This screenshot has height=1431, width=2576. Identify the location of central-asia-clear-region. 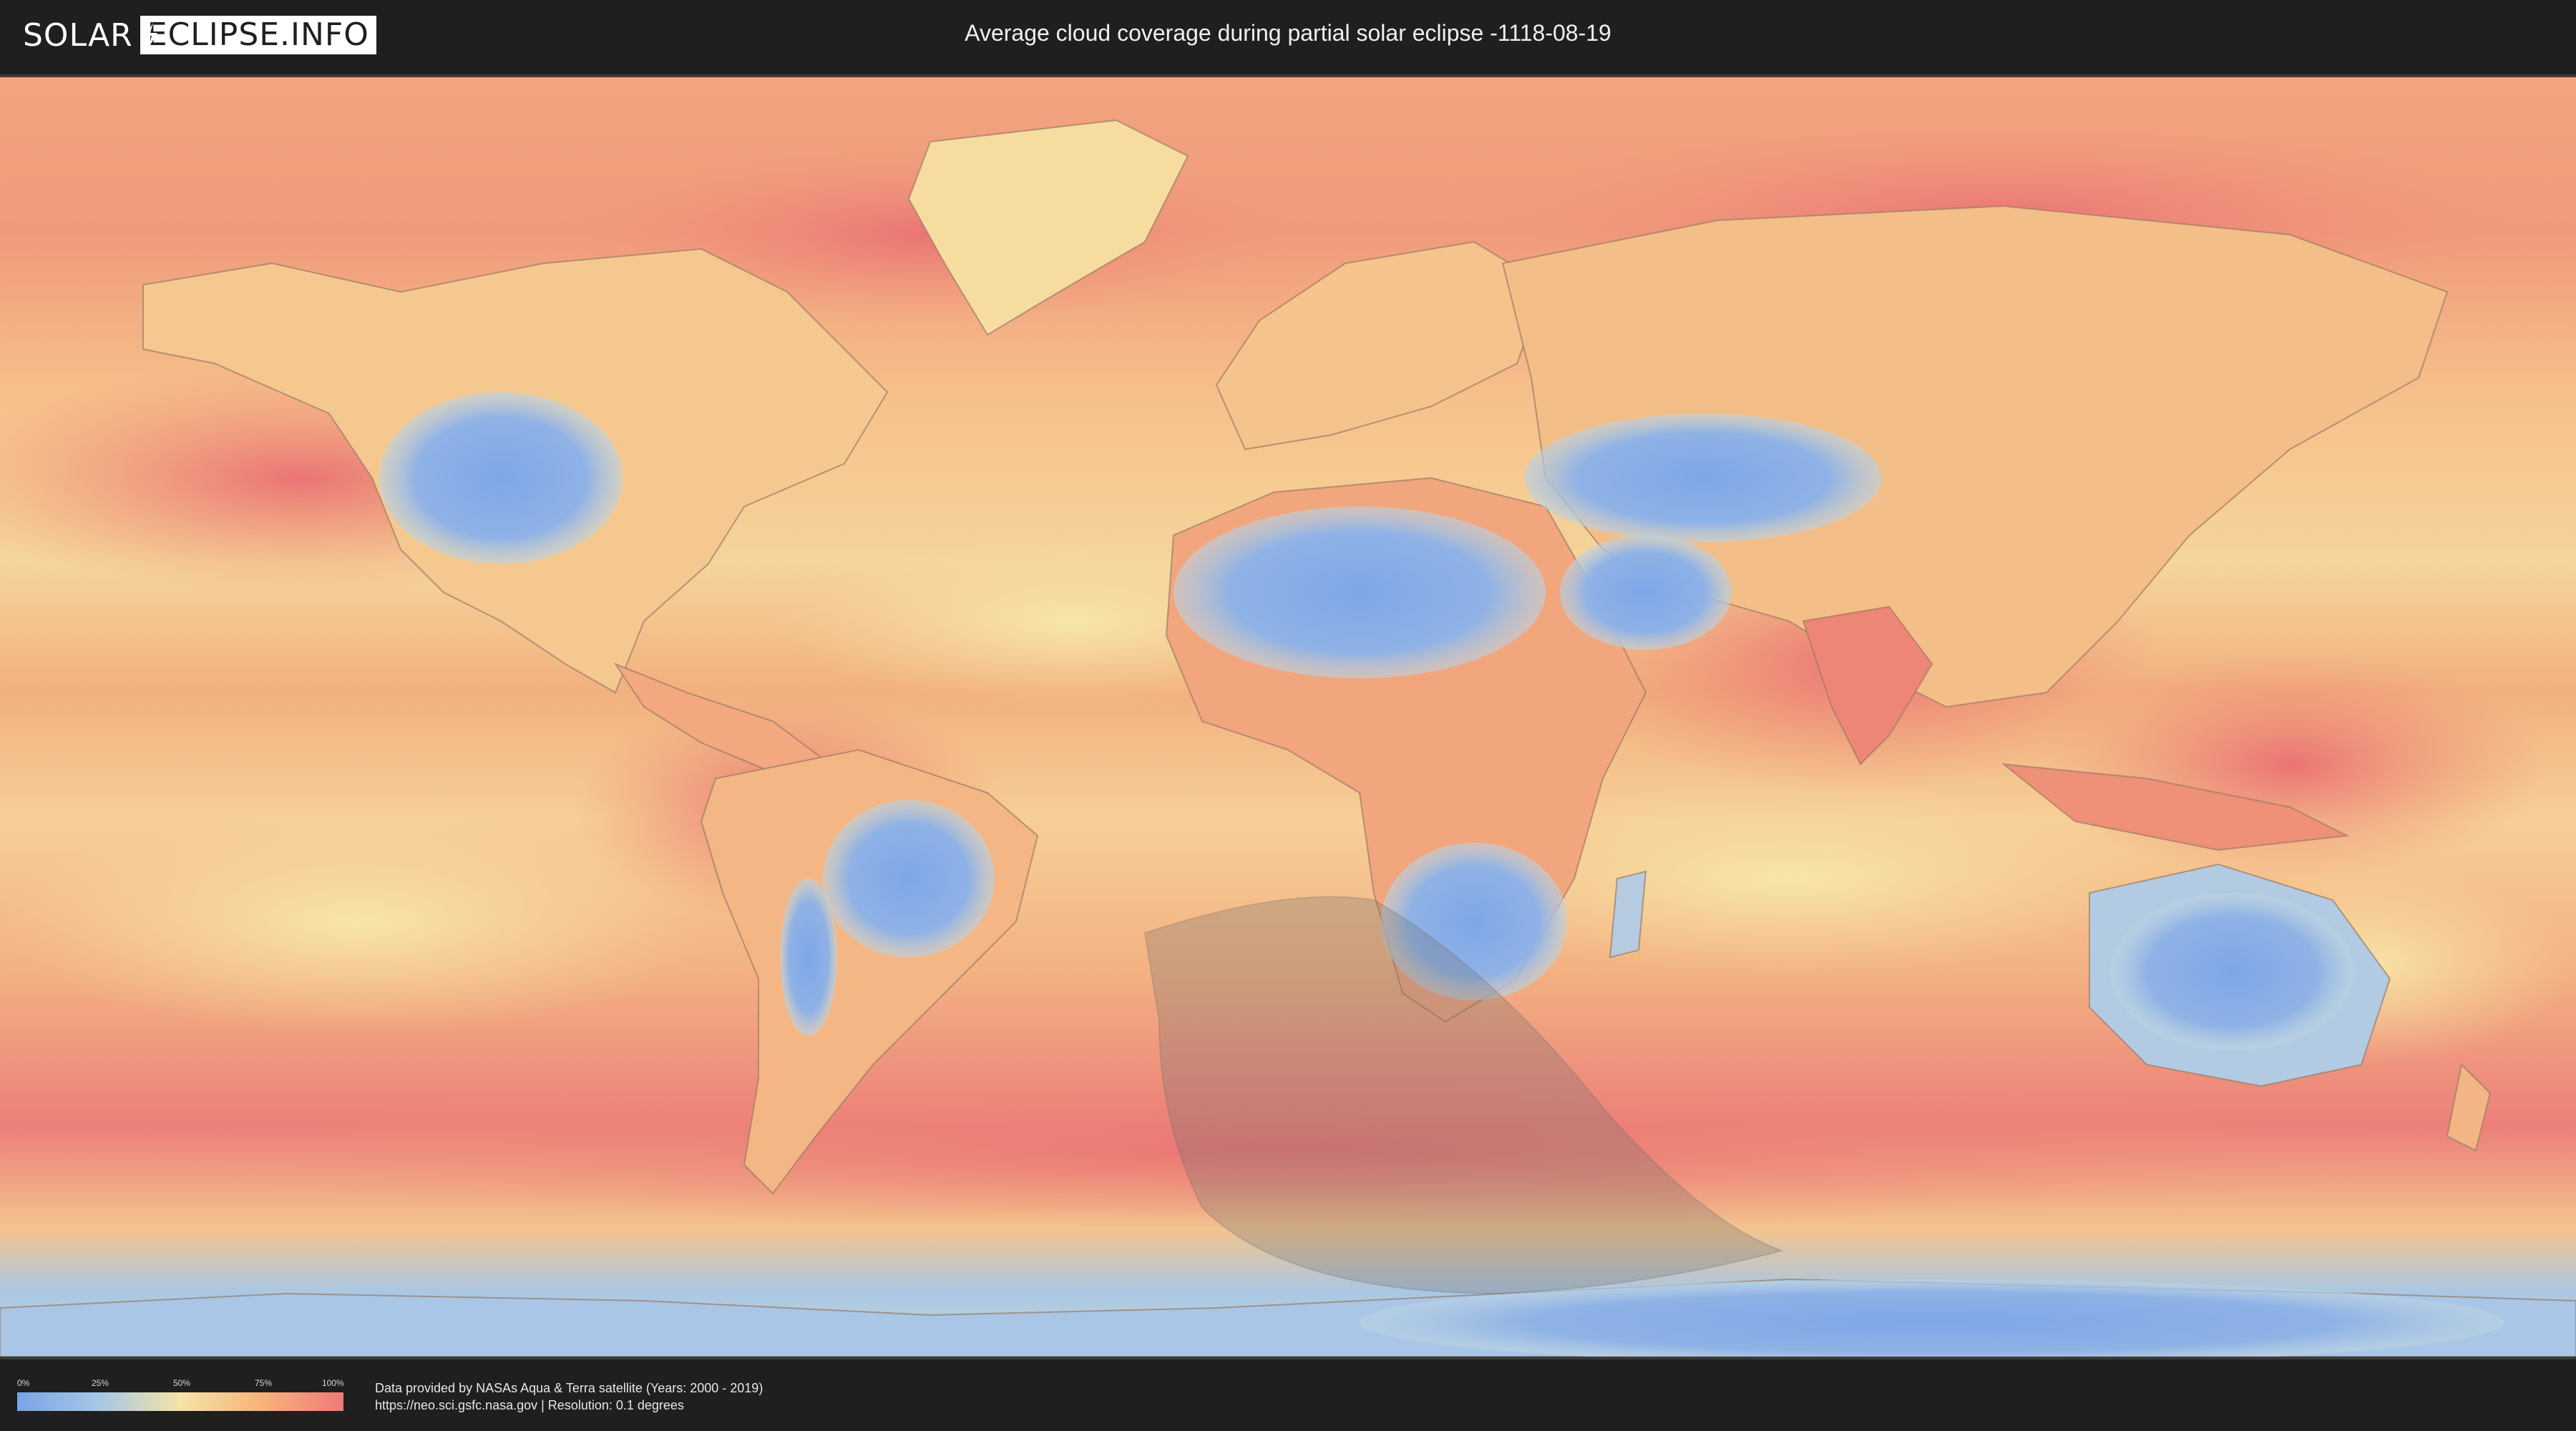
(1703, 478).